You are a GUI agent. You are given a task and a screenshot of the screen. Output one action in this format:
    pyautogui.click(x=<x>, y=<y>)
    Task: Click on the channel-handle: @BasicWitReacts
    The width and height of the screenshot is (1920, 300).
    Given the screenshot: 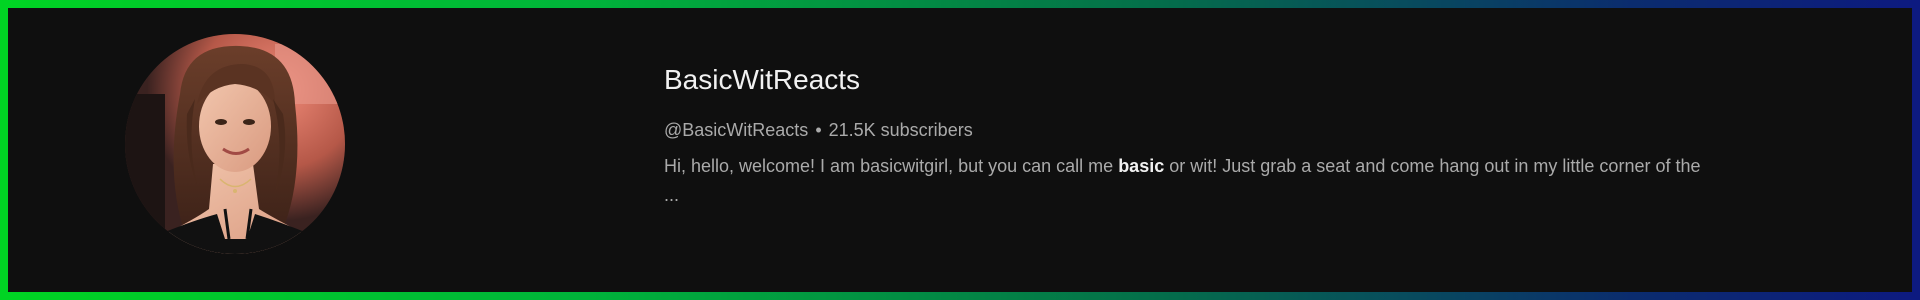 What is the action you would take?
    pyautogui.click(x=736, y=130)
    